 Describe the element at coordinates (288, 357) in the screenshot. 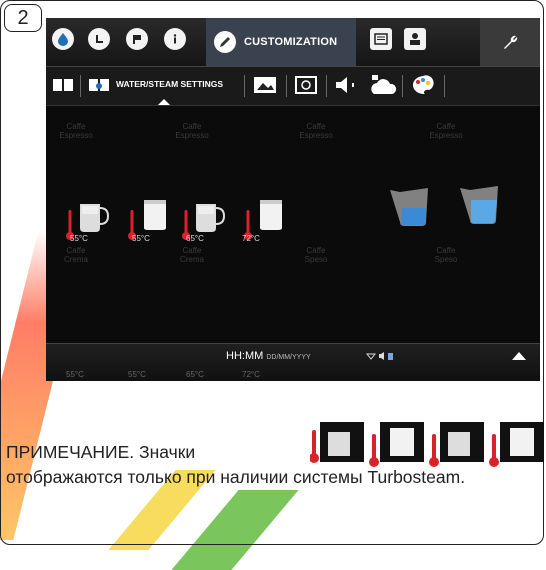

I see `date-value: DD/MM/YYYY` at that location.